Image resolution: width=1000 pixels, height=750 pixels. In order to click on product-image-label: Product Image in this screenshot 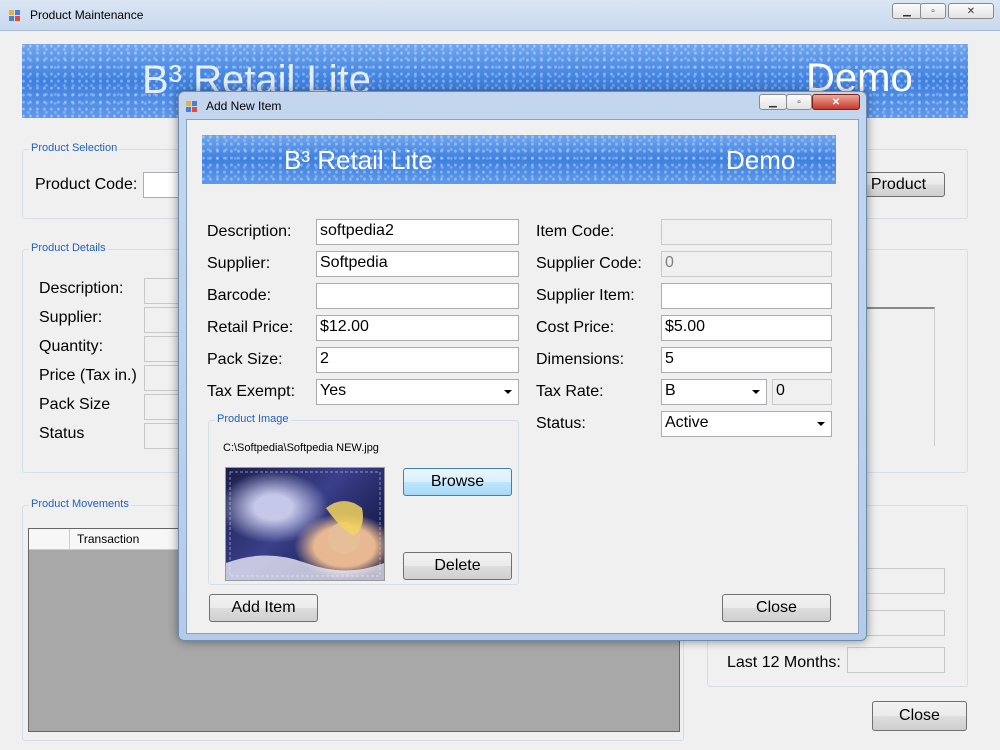, I will do `click(253, 419)`.